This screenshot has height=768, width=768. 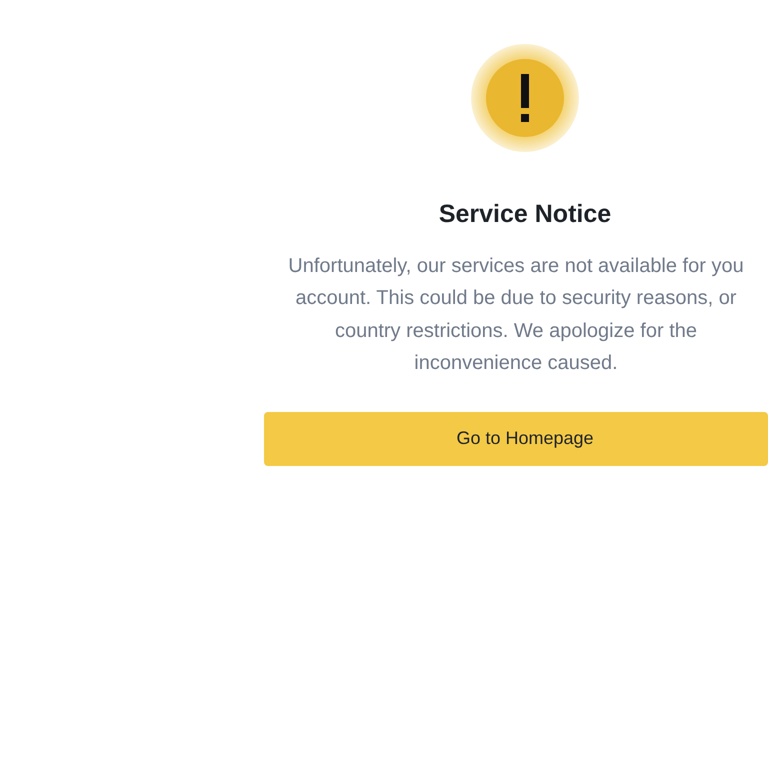 What do you see at coordinates (525, 98) in the screenshot?
I see `warning-icon` at bounding box center [525, 98].